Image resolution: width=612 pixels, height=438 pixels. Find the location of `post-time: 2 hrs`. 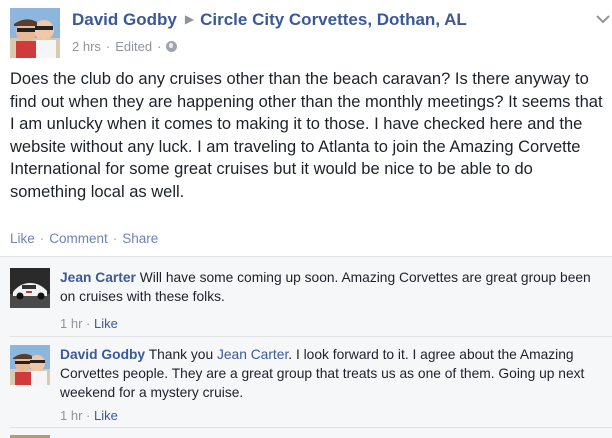

post-time: 2 hrs is located at coordinates (86, 46).